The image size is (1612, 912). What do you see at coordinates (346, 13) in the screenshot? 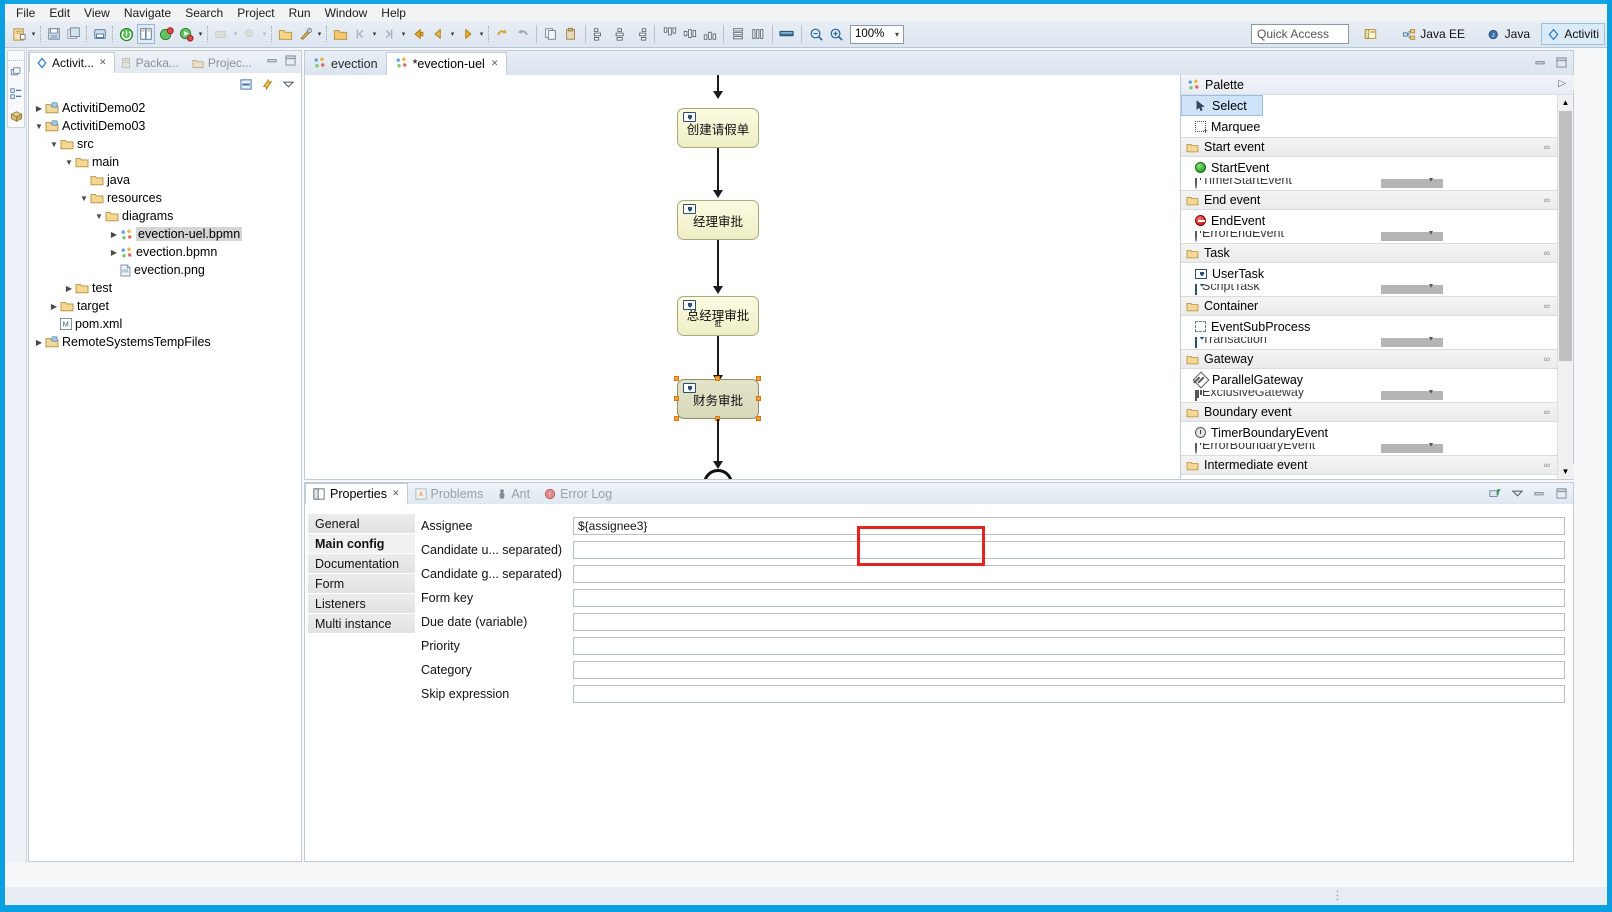
I see `menu-item-window: Window` at bounding box center [346, 13].